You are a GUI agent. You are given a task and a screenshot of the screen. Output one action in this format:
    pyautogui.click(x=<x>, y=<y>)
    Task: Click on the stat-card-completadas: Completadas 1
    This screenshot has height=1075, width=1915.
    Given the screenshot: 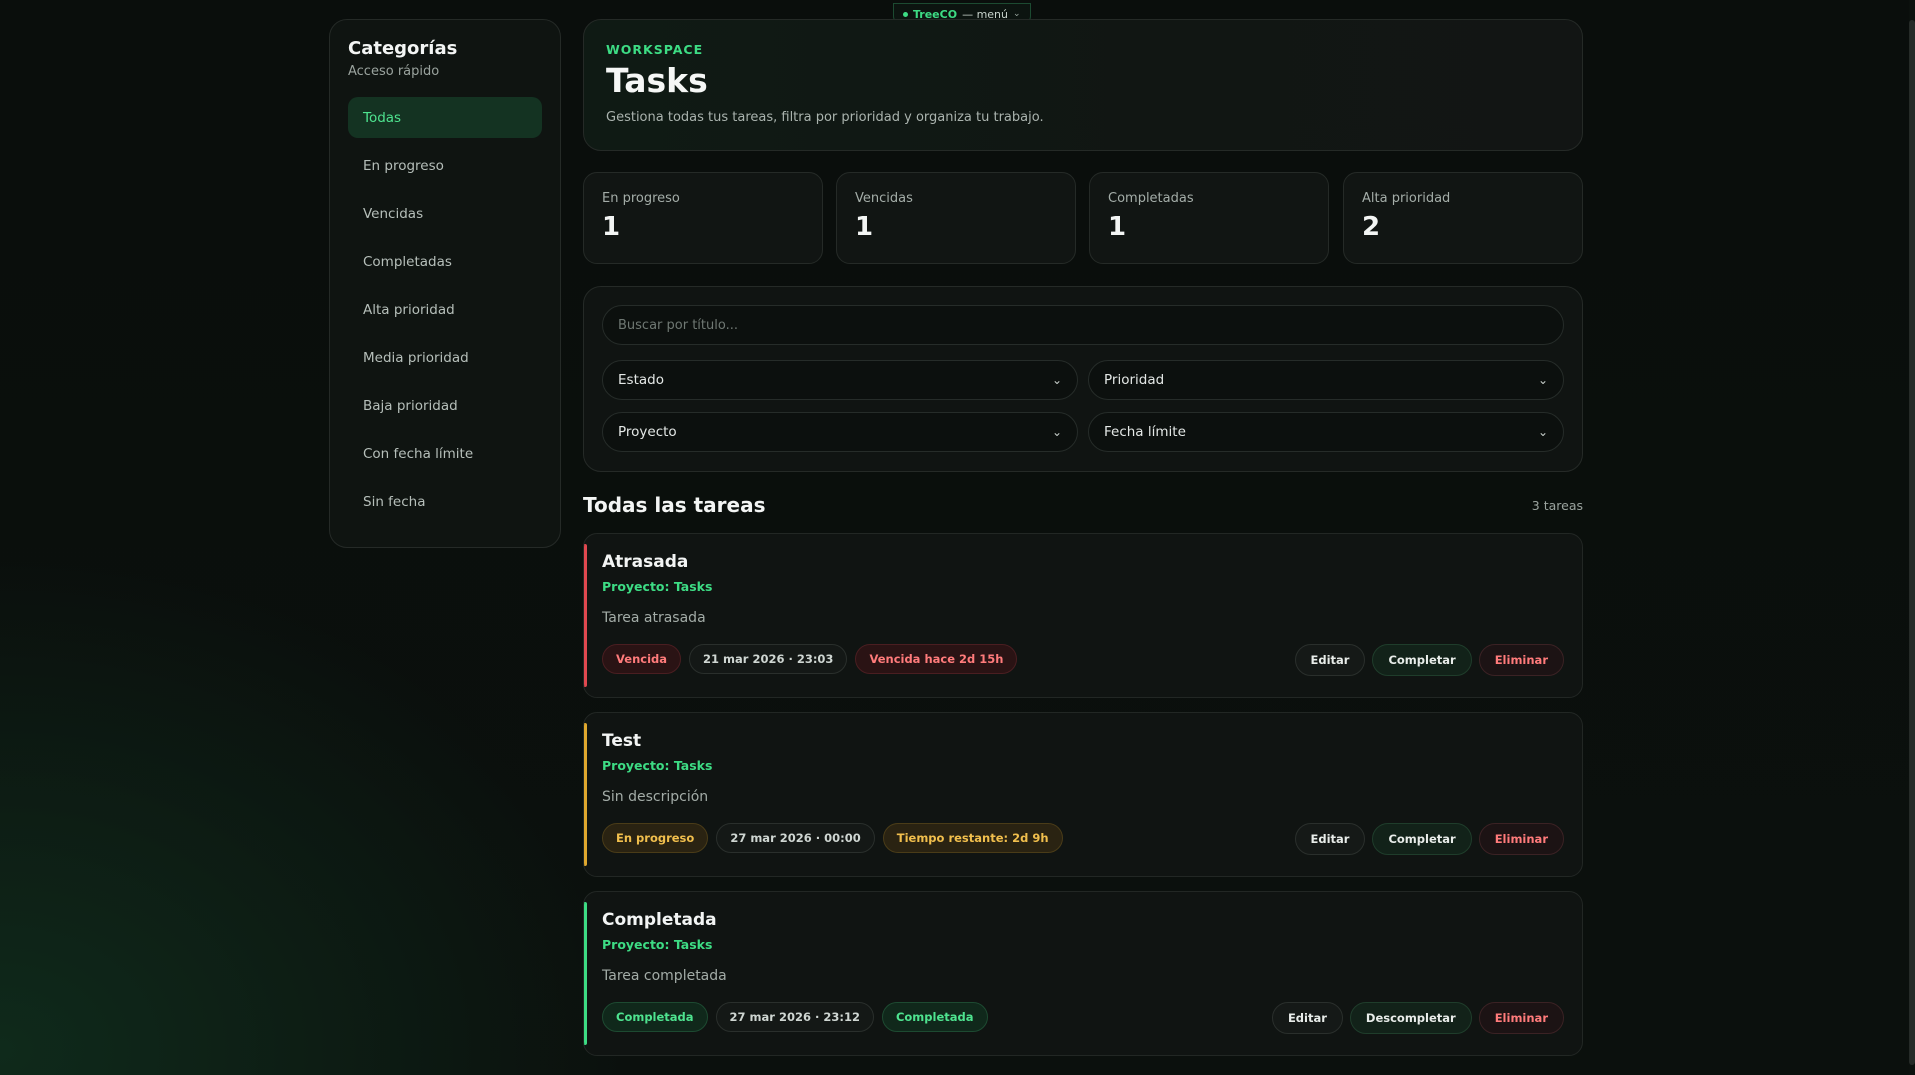 What is the action you would take?
    pyautogui.click(x=1209, y=218)
    